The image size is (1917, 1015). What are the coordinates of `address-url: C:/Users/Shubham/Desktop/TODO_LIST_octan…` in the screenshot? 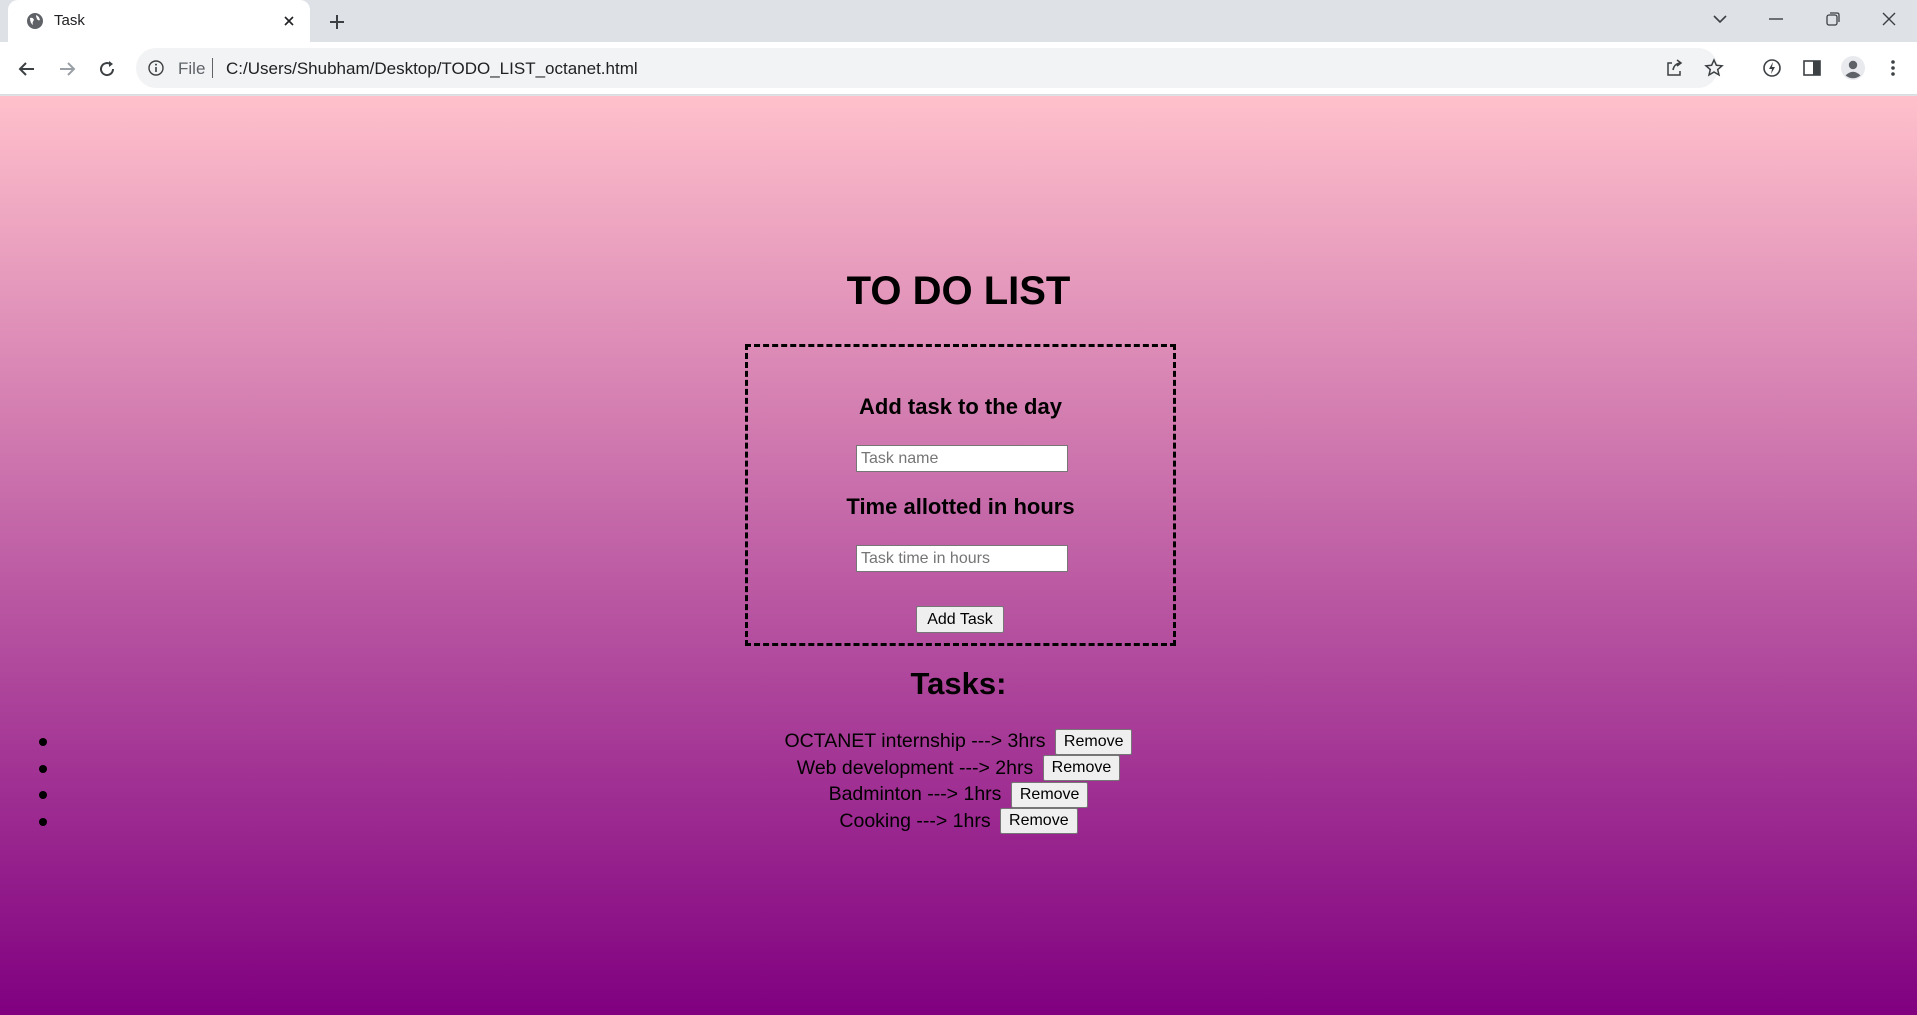 It's located at (432, 69).